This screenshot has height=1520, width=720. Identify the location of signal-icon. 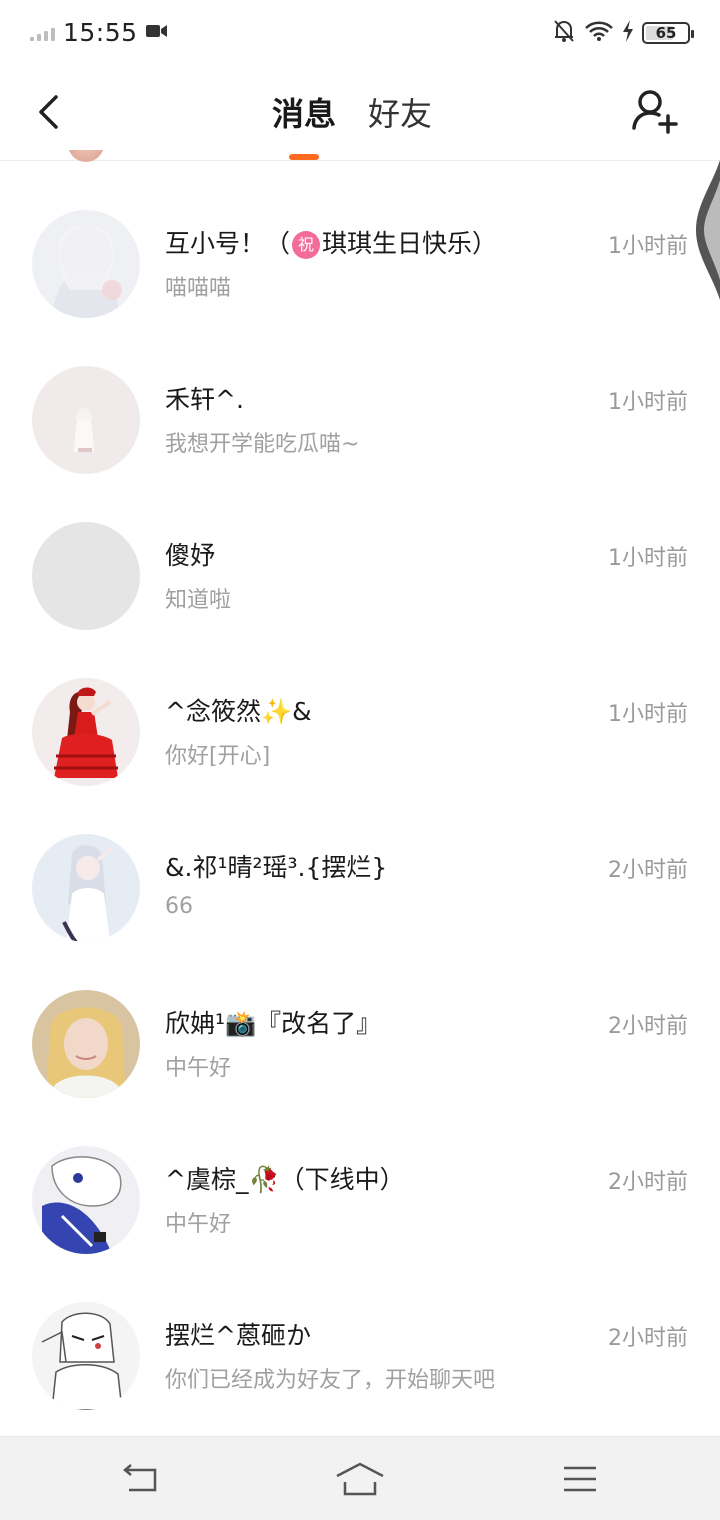
(42, 33).